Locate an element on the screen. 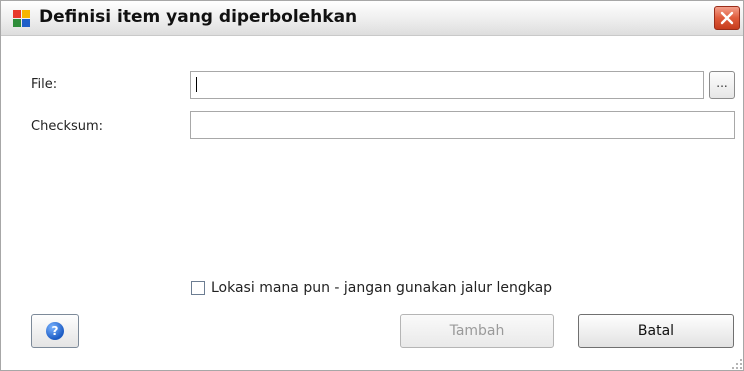 The height and width of the screenshot is (371, 744). checksum-label: Checksum: is located at coordinates (67, 126).